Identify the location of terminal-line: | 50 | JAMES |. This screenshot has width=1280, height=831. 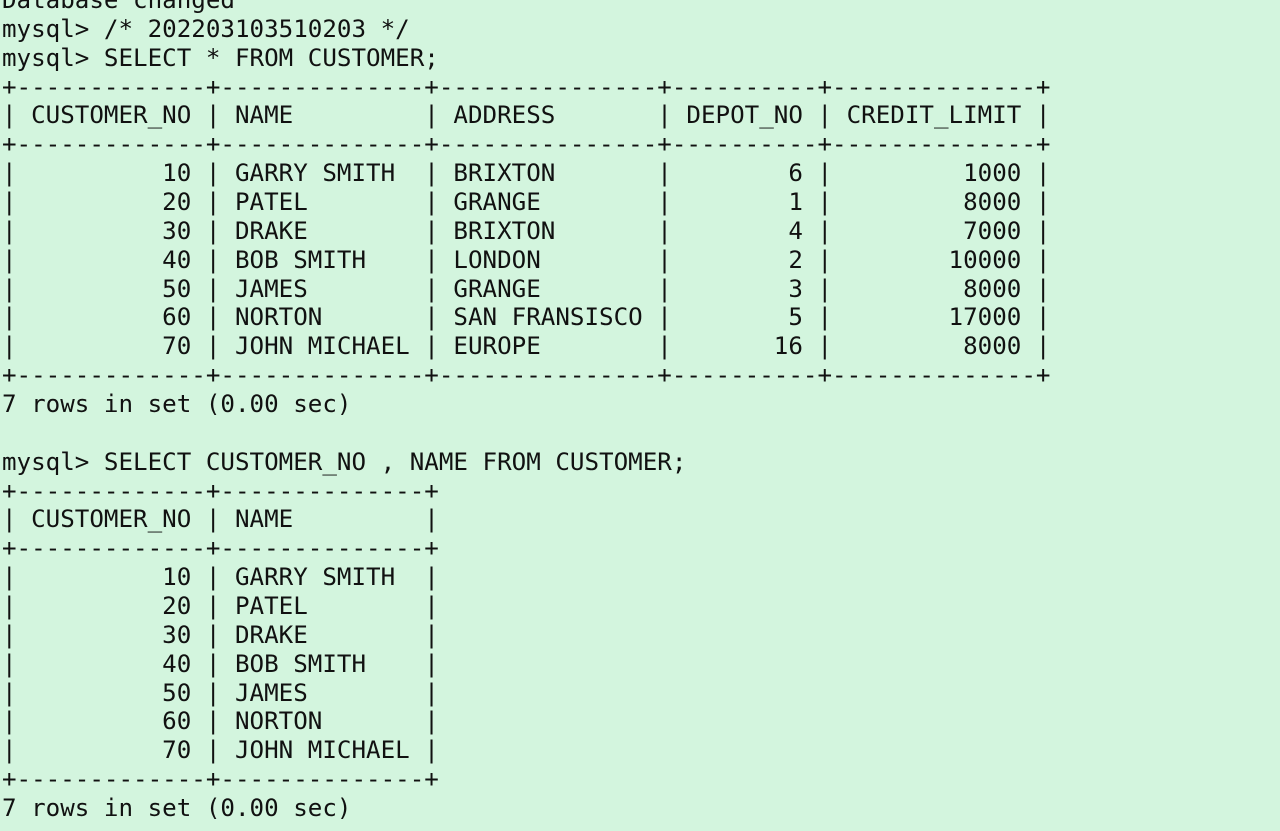
(220, 692).